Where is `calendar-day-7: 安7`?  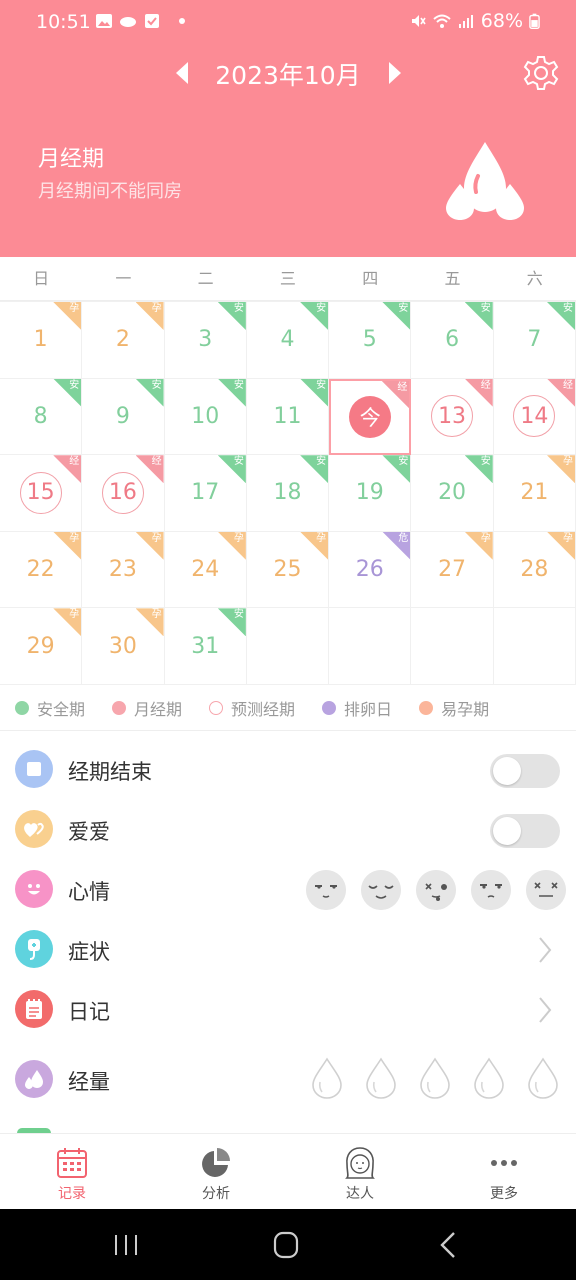
calendar-day-7: 安7 is located at coordinates (534, 340).